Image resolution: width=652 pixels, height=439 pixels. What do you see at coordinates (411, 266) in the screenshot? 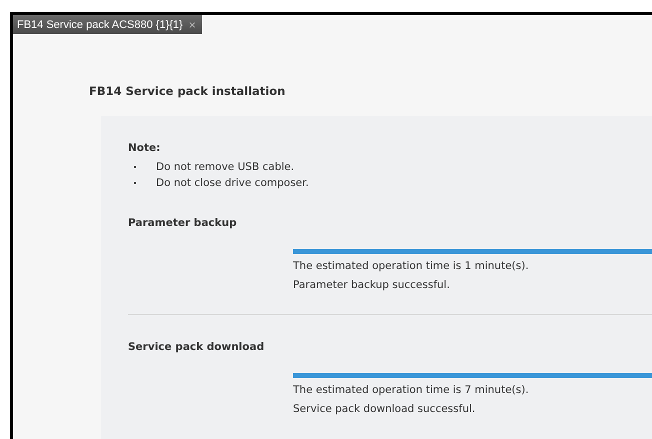
I see `estimate-text: The estimated operation time is 1 minute(s).` at bounding box center [411, 266].